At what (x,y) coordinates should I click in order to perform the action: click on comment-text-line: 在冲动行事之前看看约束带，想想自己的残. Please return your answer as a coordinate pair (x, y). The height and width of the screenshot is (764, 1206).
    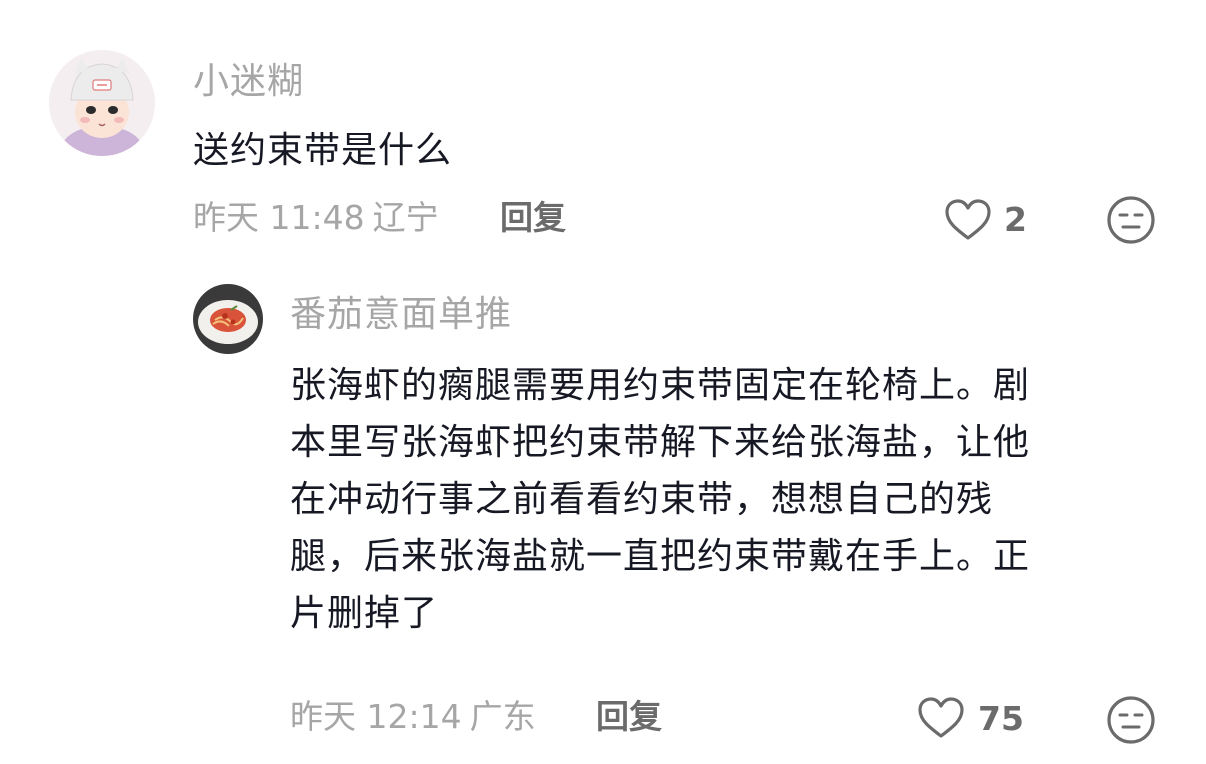
    Looking at the image, I should click on (642, 499).